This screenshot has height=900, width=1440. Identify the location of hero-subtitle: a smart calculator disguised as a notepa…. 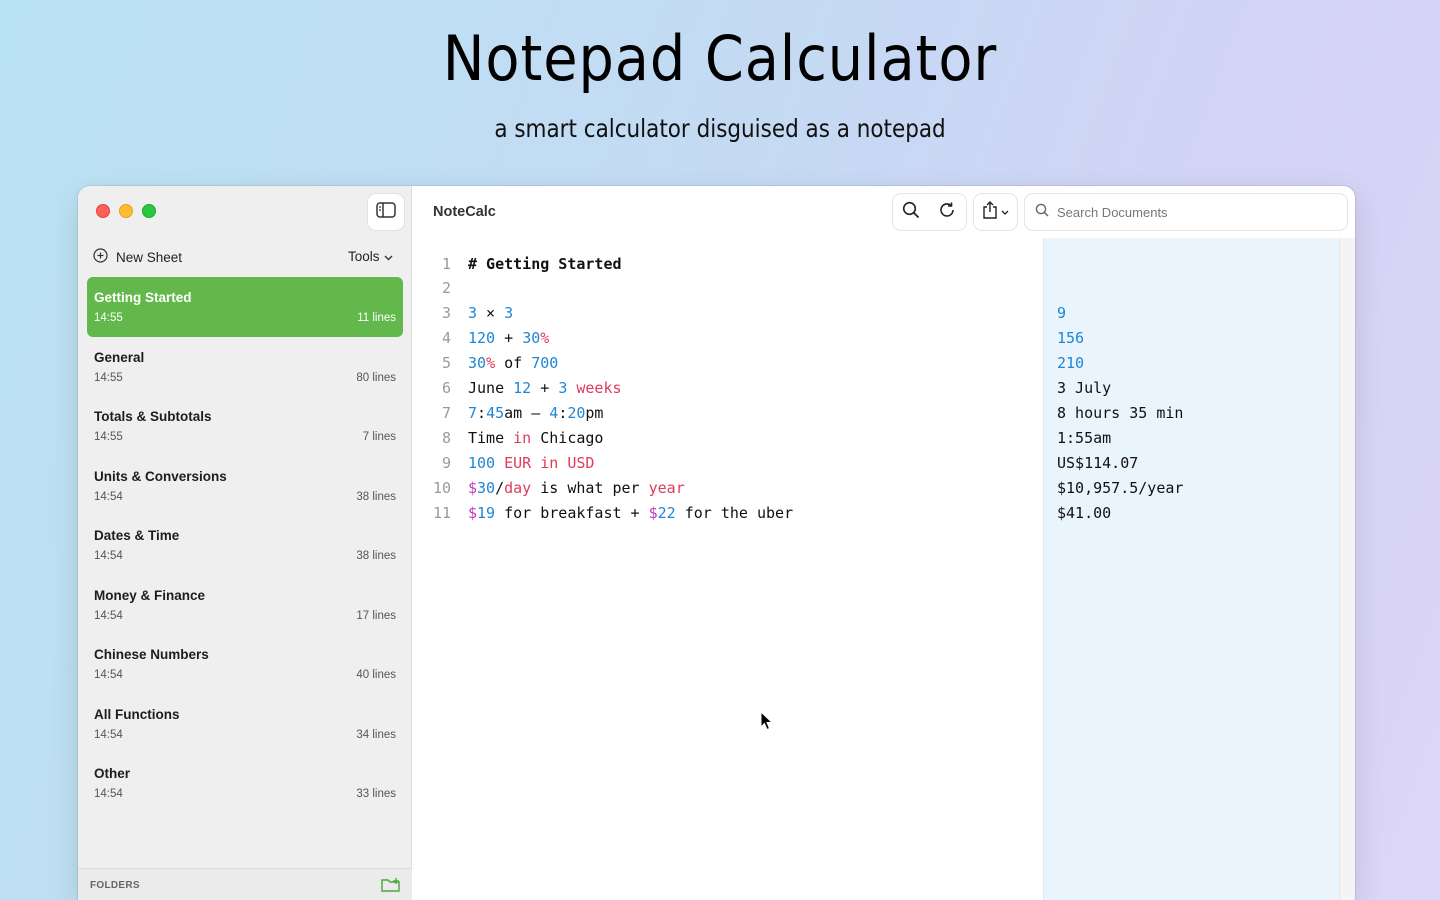
(720, 128).